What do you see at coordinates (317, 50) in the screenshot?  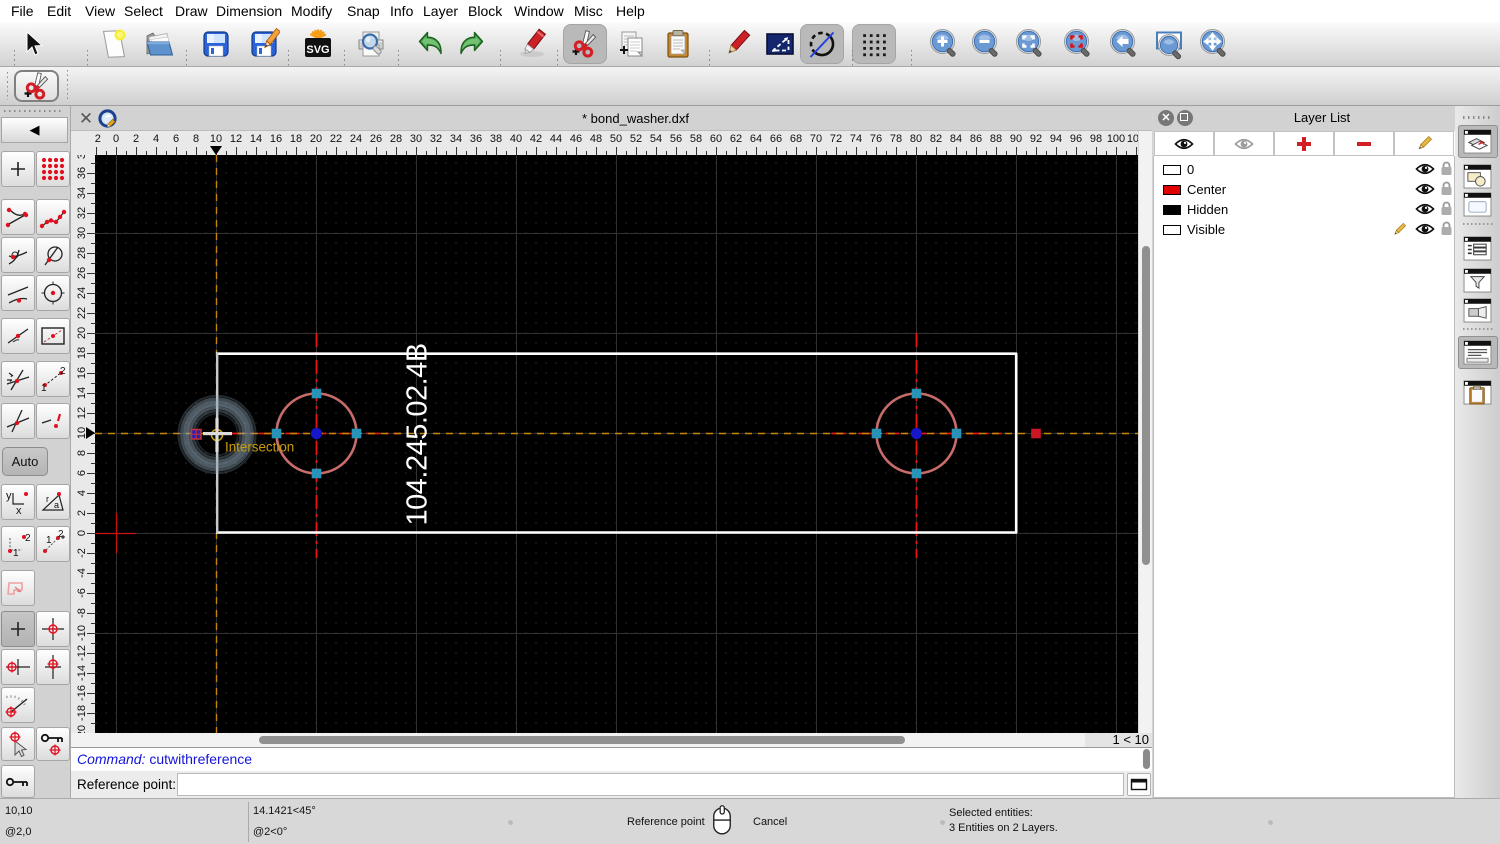 I see `svg-text: SVG` at bounding box center [317, 50].